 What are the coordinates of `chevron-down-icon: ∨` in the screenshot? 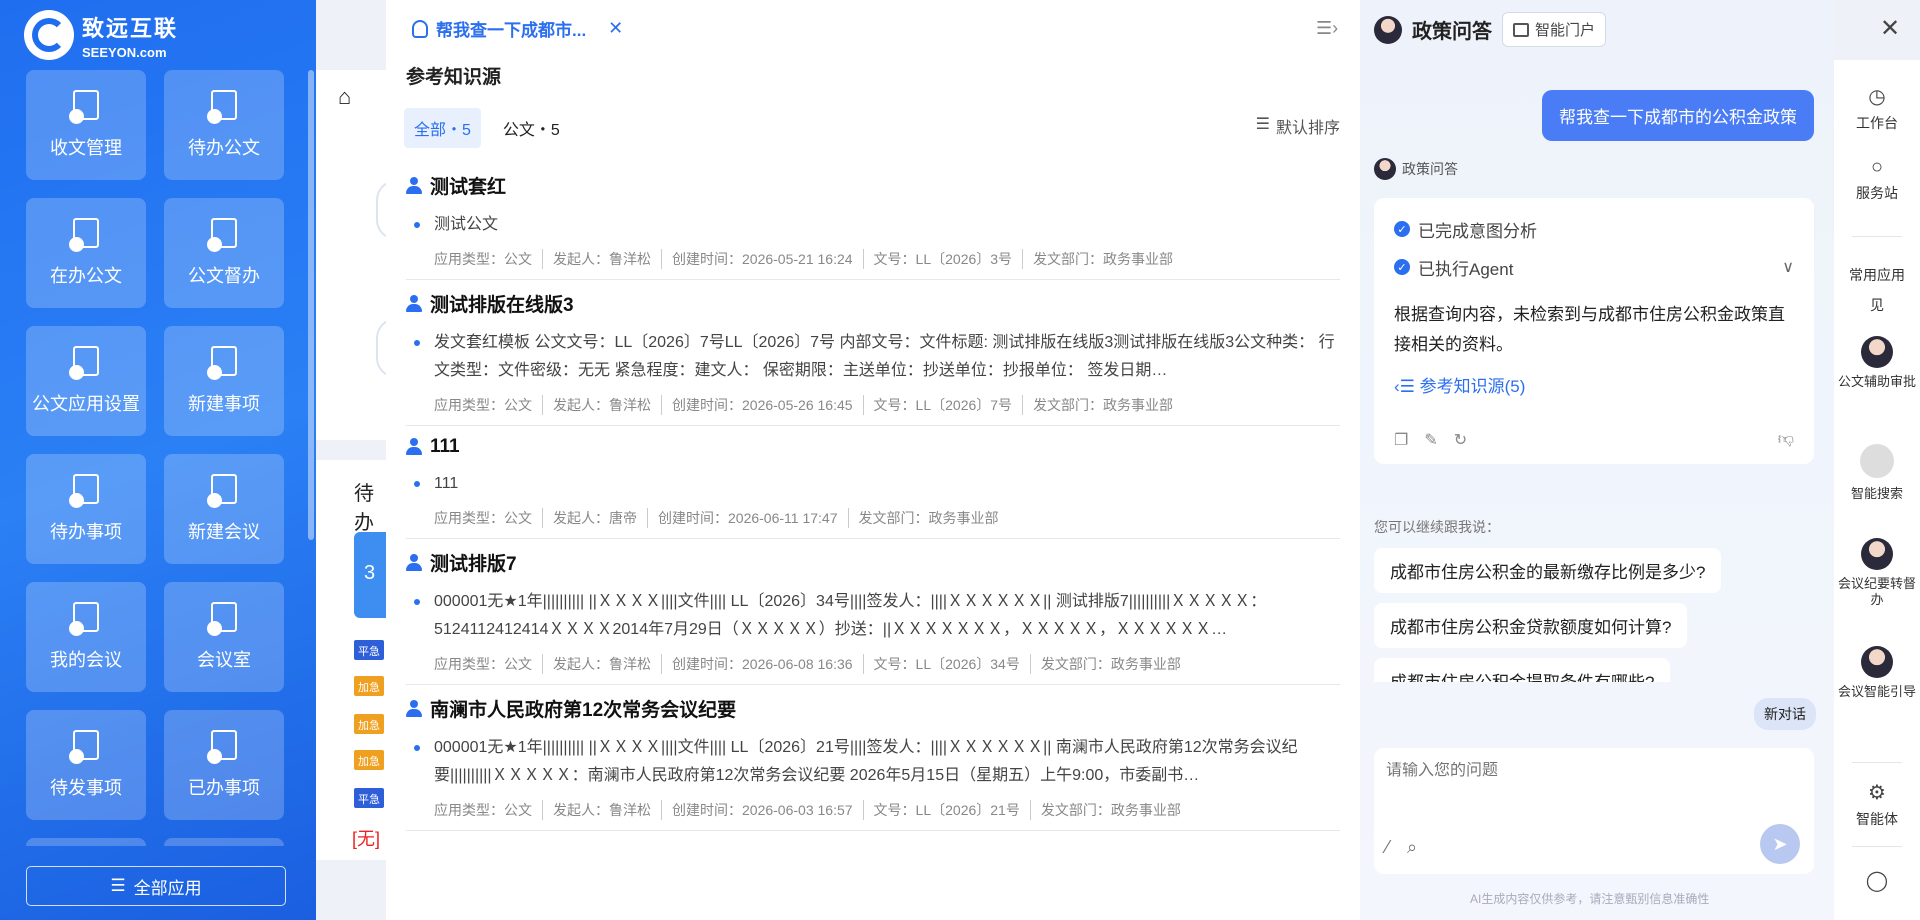 It's located at (1788, 267).